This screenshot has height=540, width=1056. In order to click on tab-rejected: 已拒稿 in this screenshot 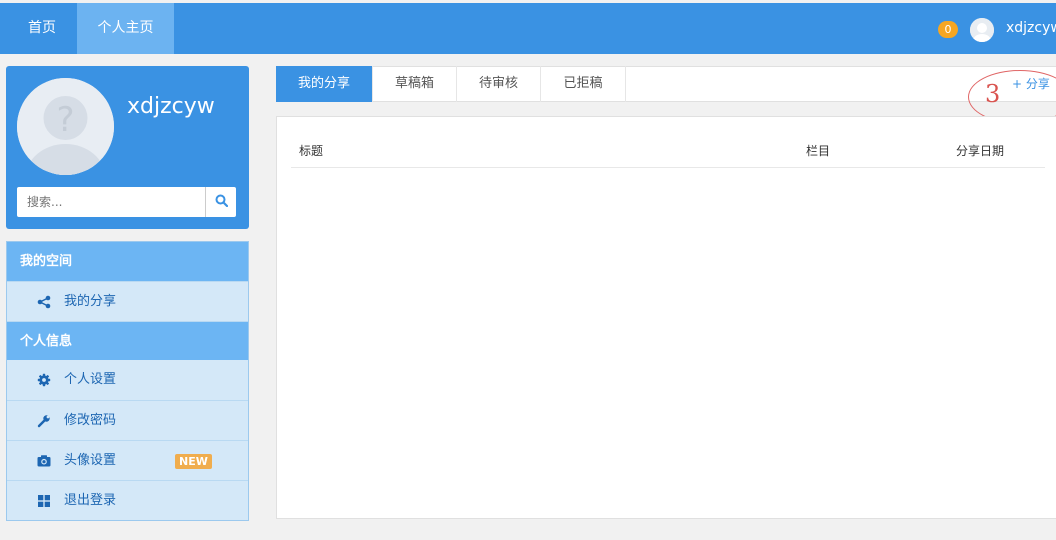, I will do `click(583, 84)`.